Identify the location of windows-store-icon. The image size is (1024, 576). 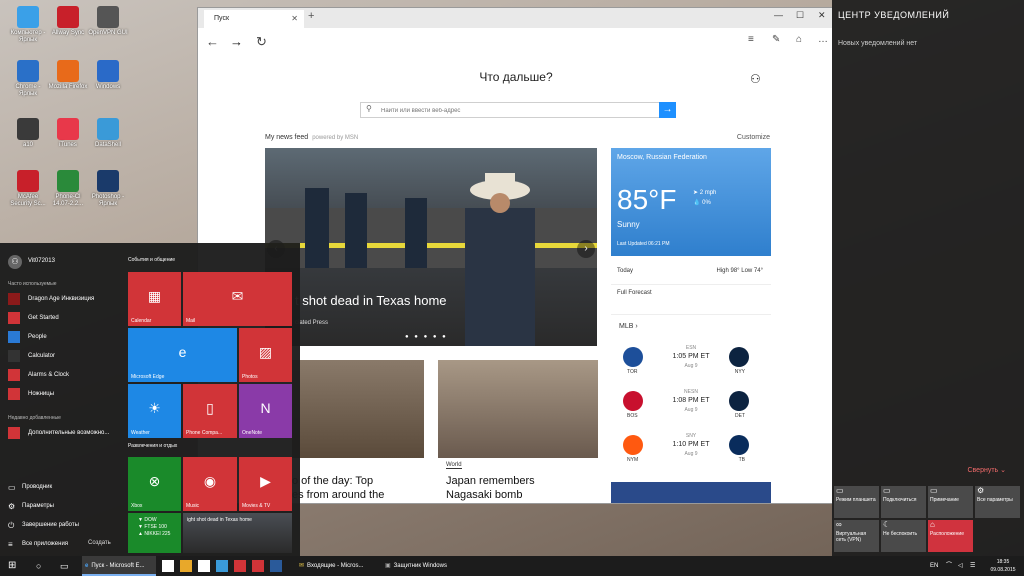
(204, 566).